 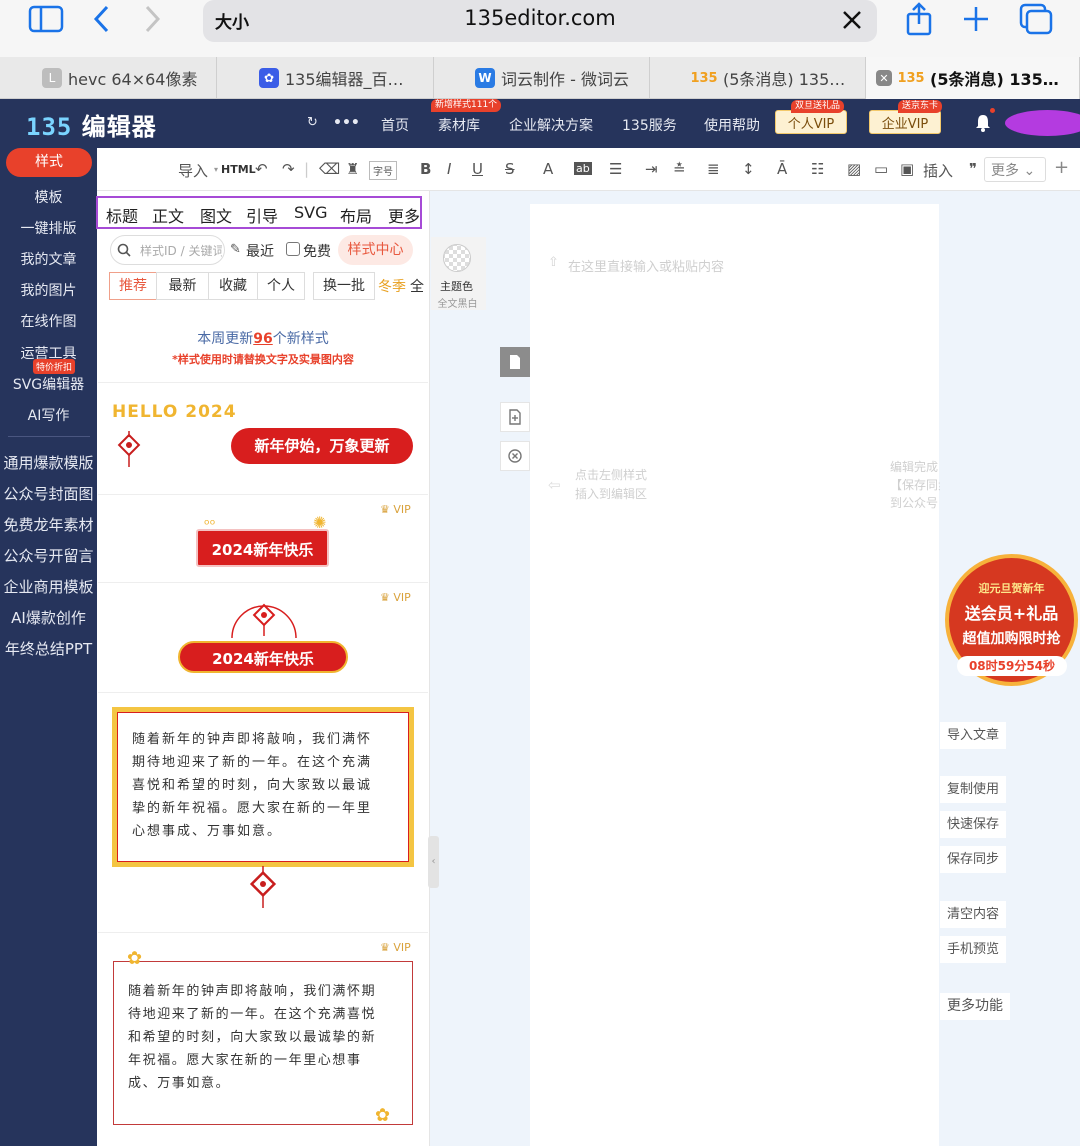 What do you see at coordinates (973, 169) in the screenshot?
I see `quote-icon: ❞` at bounding box center [973, 169].